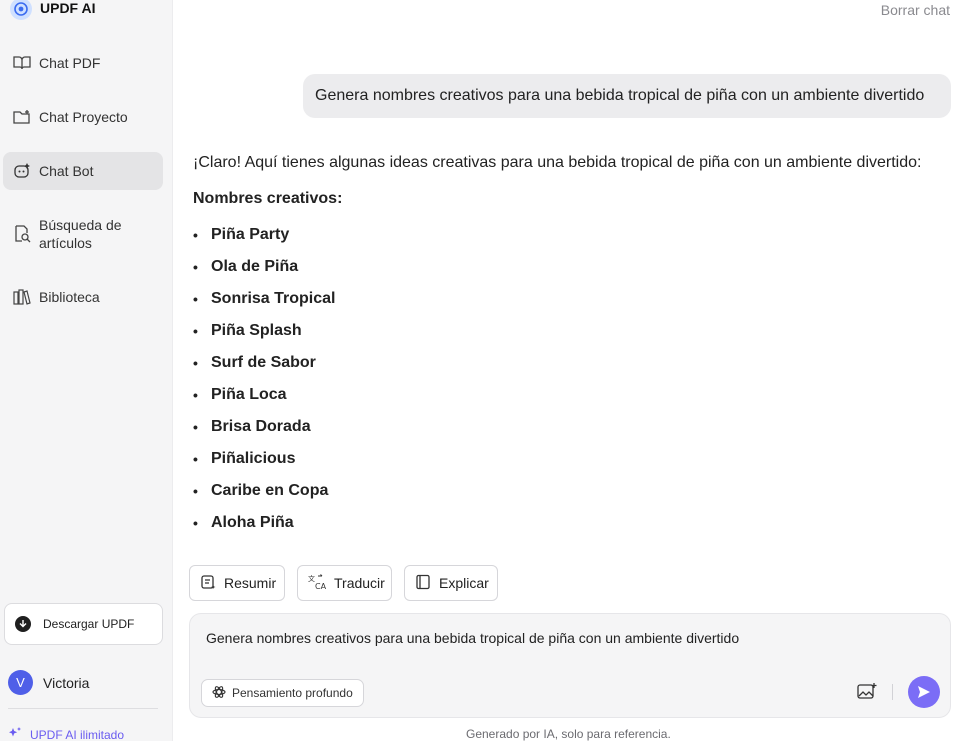 The image size is (958, 741). What do you see at coordinates (22, 297) in the screenshot?
I see `library-icon` at bounding box center [22, 297].